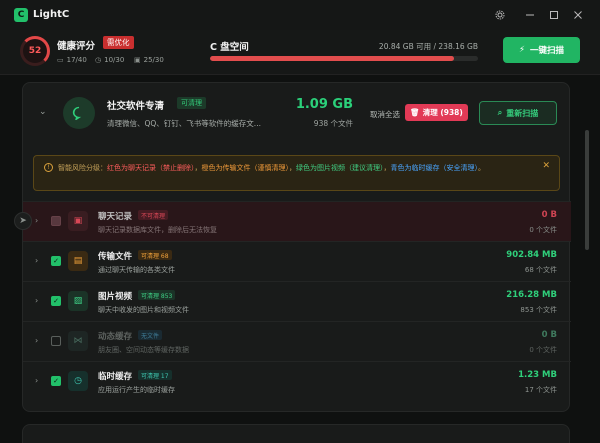  What do you see at coordinates (385, 114) in the screenshot?
I see `deselect-all-link: 取消全选` at bounding box center [385, 114].